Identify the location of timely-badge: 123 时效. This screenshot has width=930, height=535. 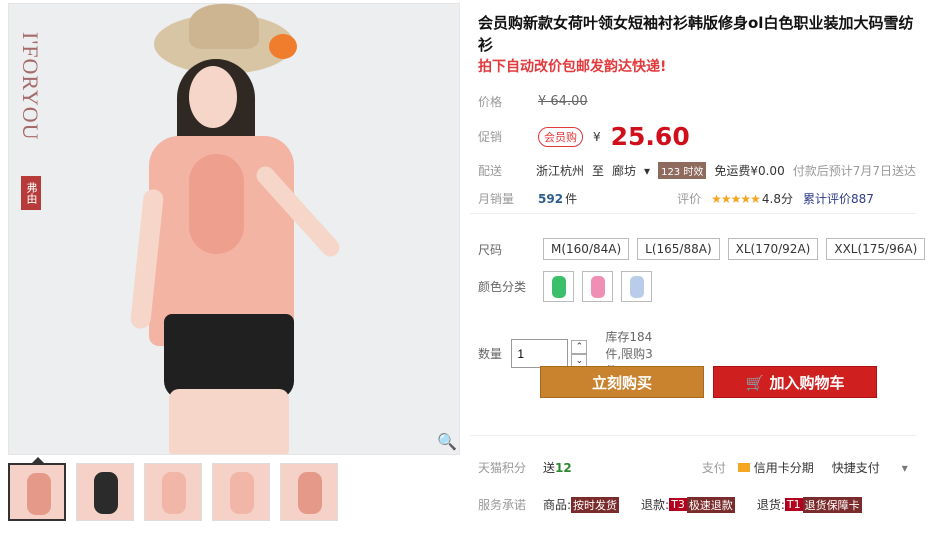
(682, 170).